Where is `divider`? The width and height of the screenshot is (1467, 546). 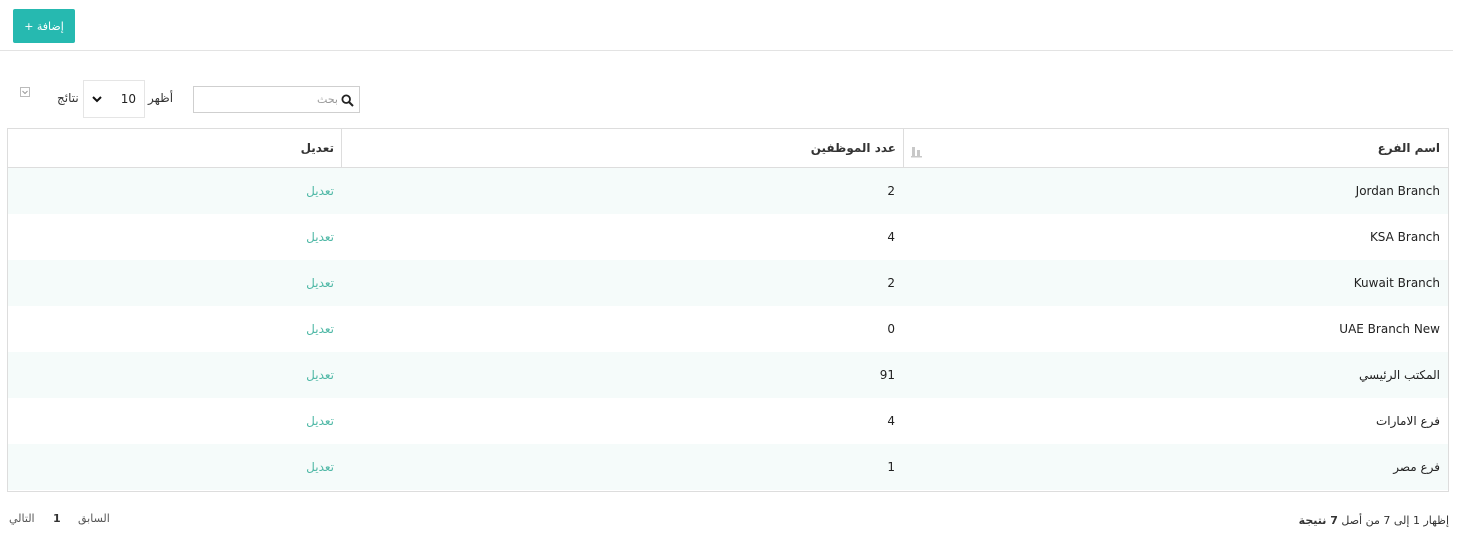 divider is located at coordinates (726, 50).